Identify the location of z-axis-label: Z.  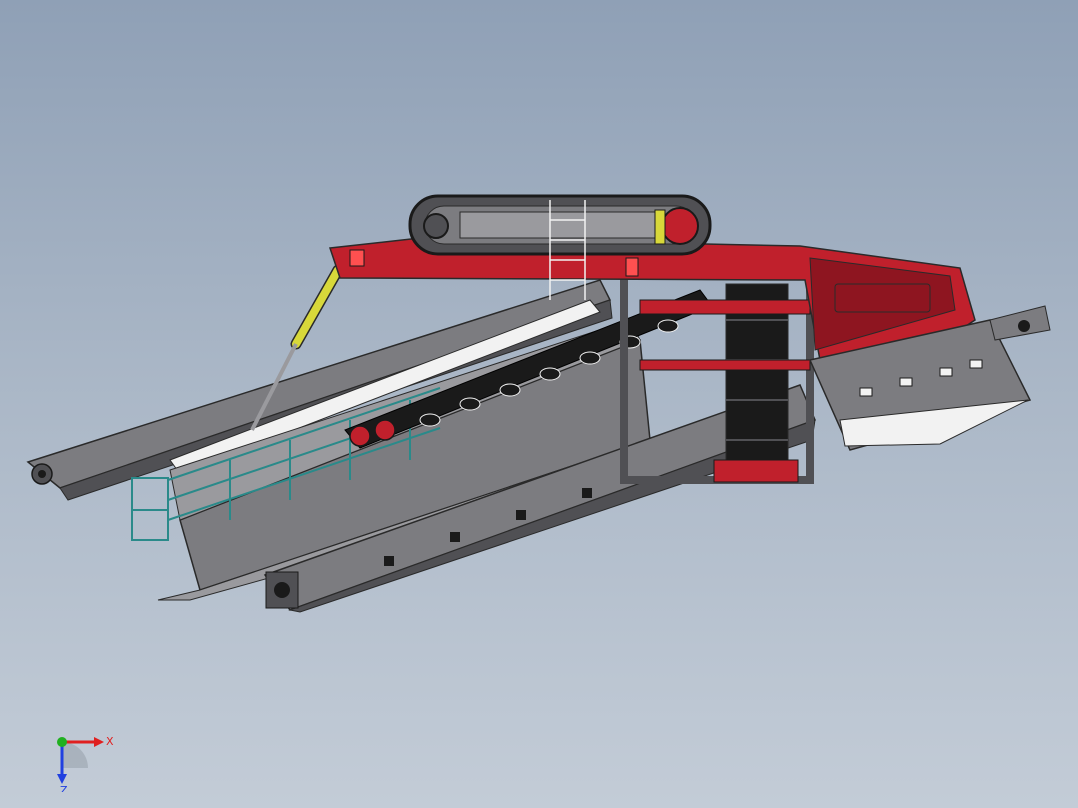
(64, 788).